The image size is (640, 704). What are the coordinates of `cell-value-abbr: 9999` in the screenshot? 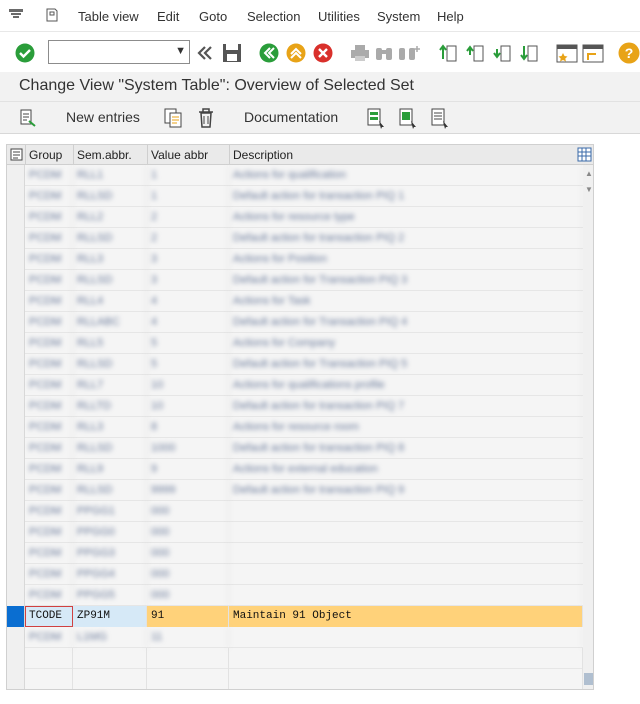 It's located at (188, 490).